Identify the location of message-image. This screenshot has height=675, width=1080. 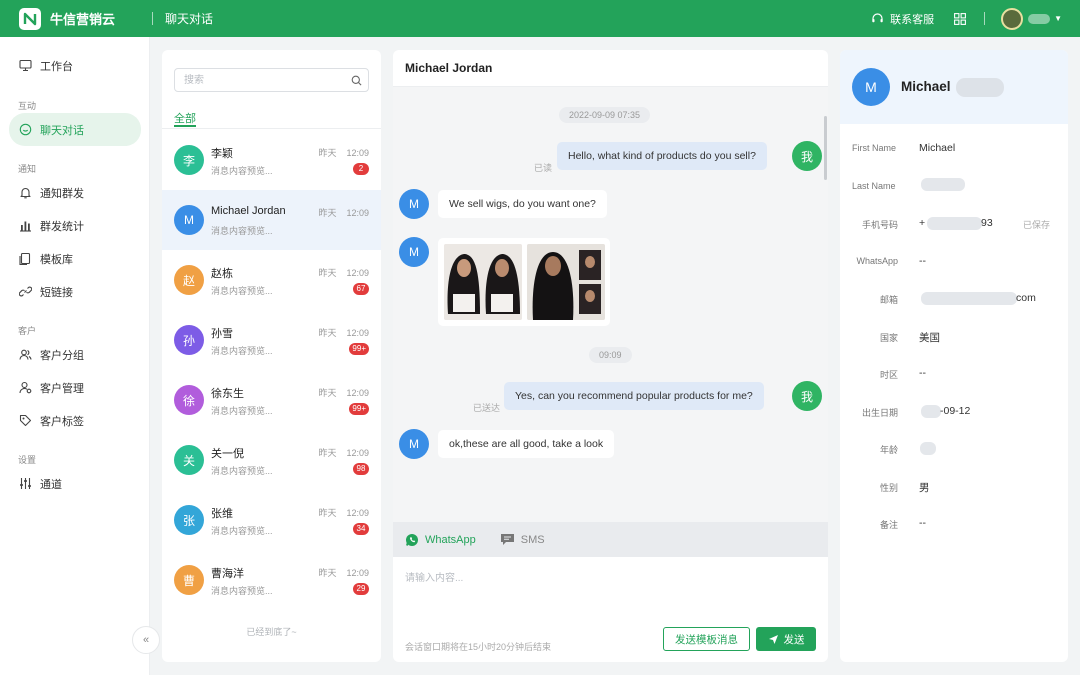
(524, 282).